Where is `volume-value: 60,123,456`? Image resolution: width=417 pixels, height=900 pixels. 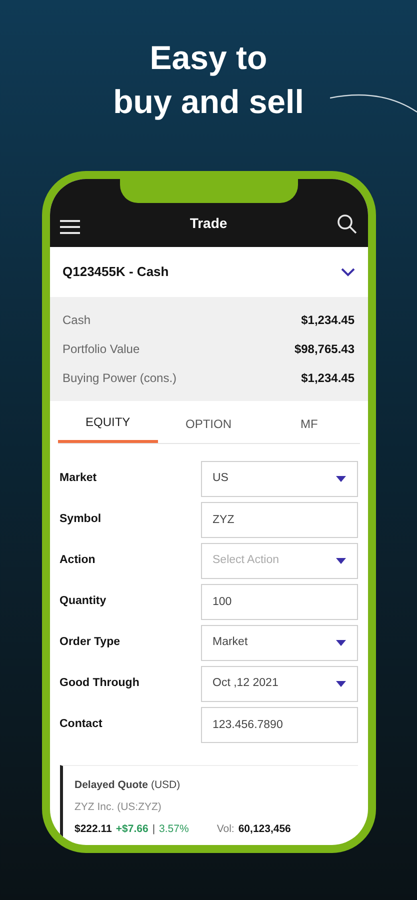 volume-value: 60,123,456 is located at coordinates (264, 829).